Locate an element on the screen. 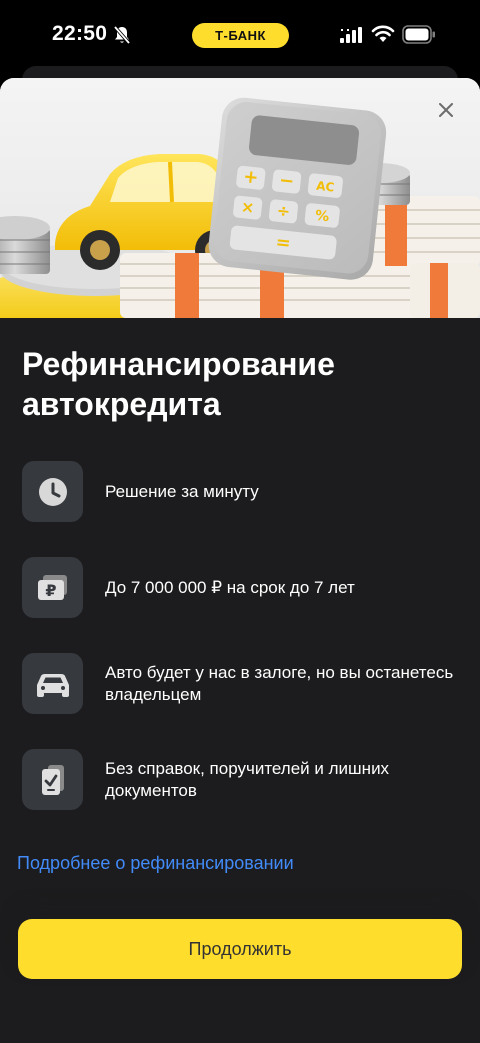  feature-item-decision: Решение за минуту is located at coordinates (242, 492).